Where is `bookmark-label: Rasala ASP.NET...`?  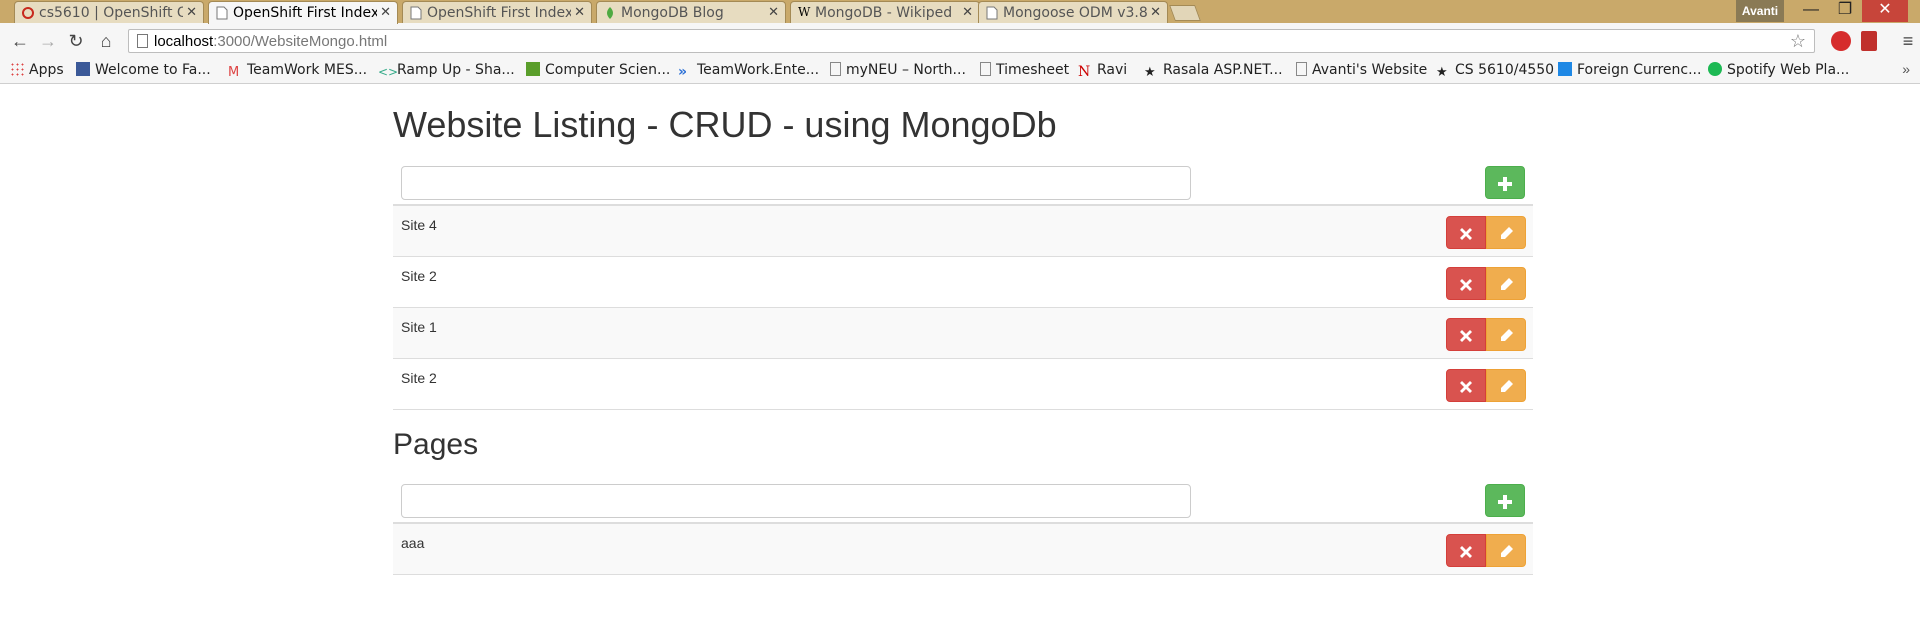
bookmark-label: Rasala ASP.NET... is located at coordinates (1223, 70).